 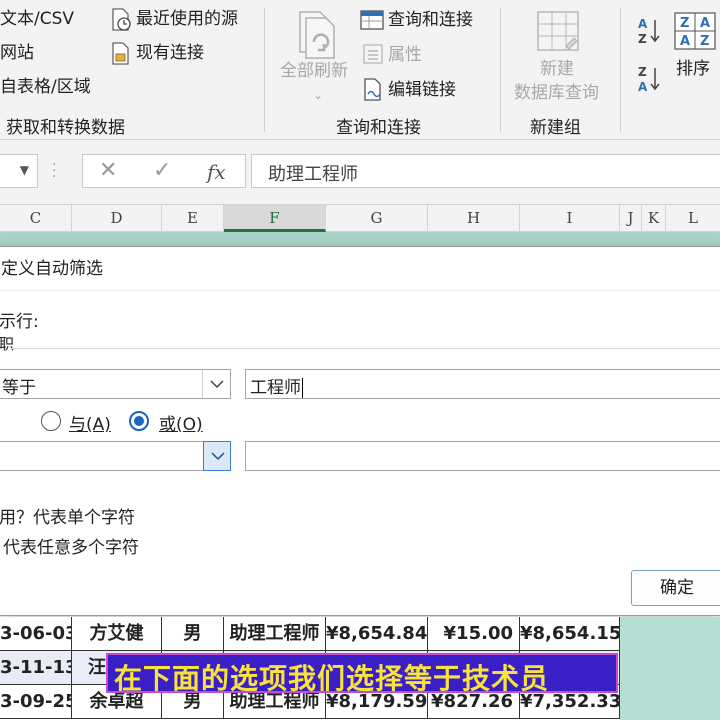 What do you see at coordinates (675, 588) in the screenshot?
I see `ok-button: 确定` at bounding box center [675, 588].